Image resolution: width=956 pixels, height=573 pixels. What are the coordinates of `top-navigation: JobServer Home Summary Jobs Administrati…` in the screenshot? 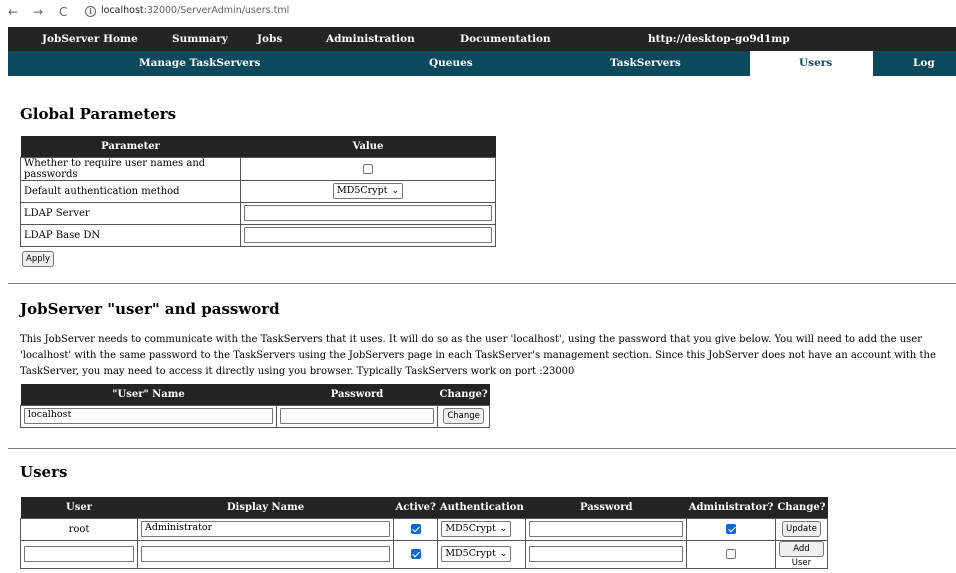 It's located at (482, 39).